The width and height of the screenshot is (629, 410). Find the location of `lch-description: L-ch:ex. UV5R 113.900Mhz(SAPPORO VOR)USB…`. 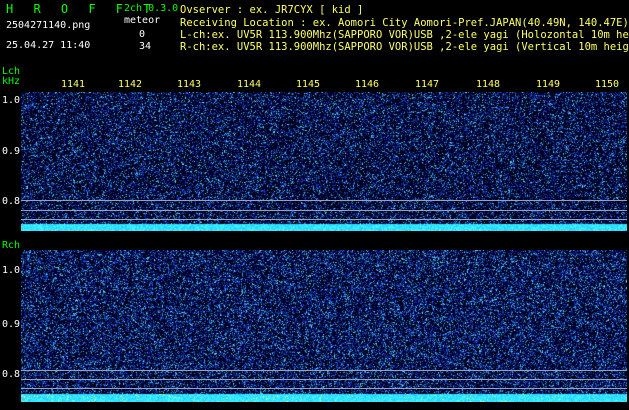

lch-description: L-ch:ex. UV5R 113.900Mhz(SAPPORO VOR)USB… is located at coordinates (404, 35).